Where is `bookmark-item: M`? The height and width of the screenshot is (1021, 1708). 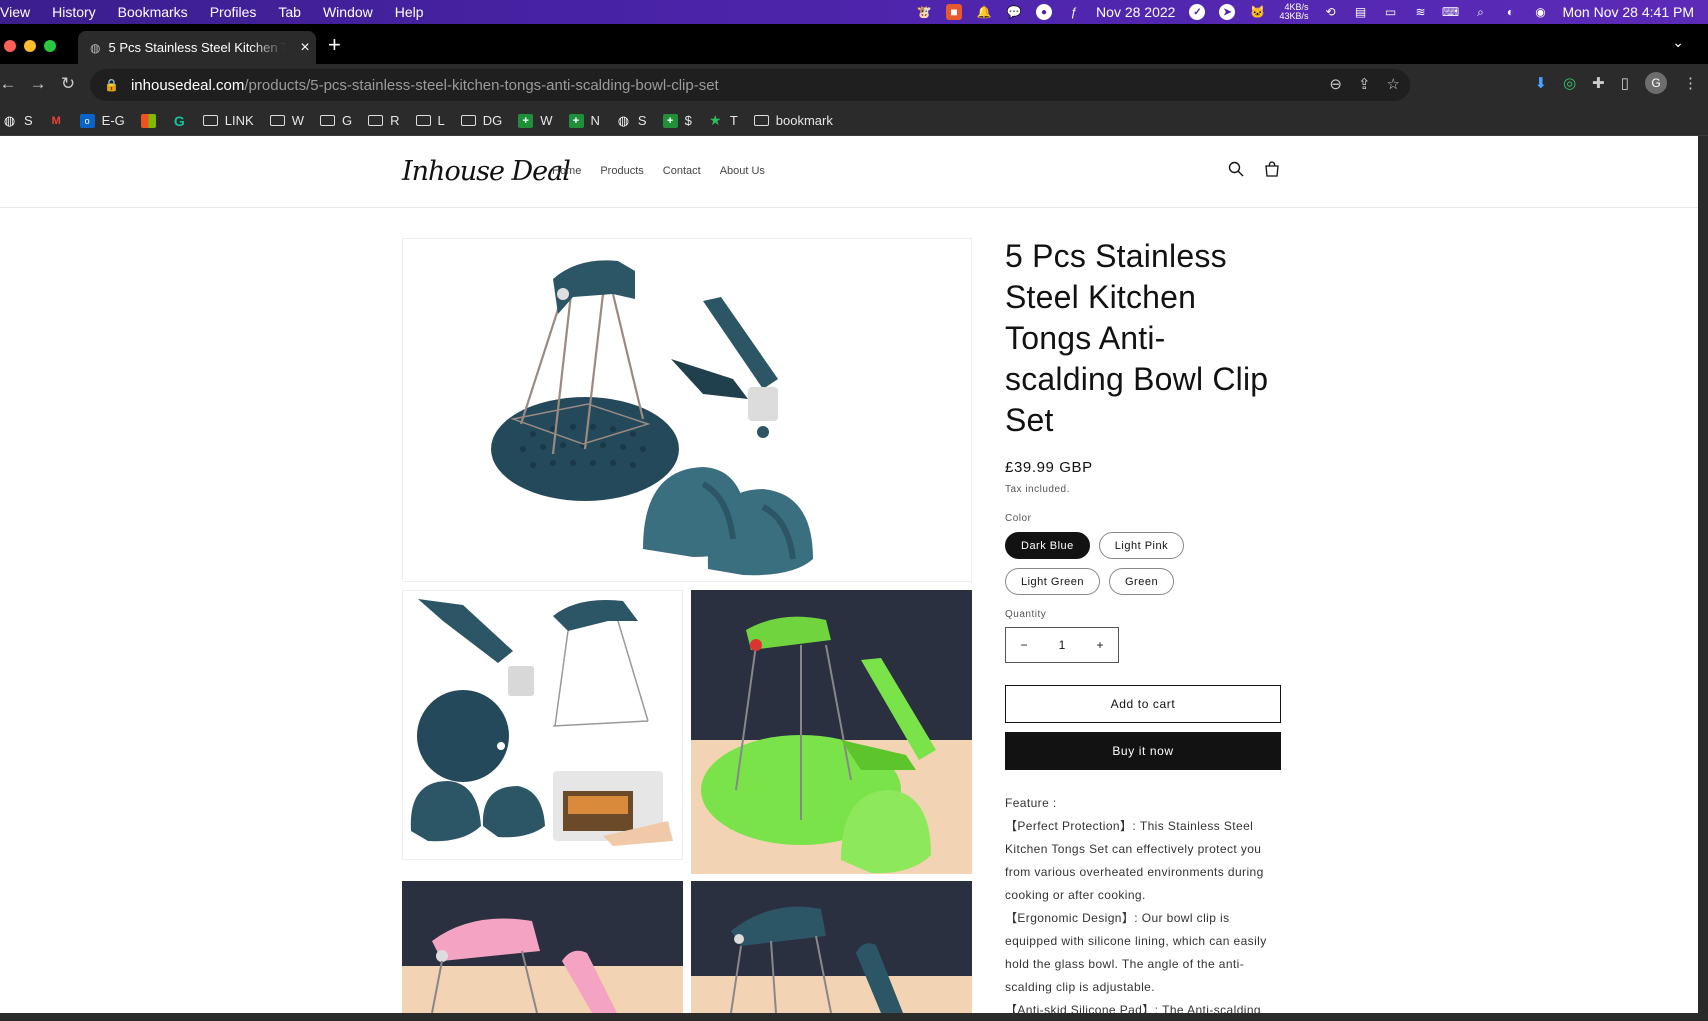 bookmark-item: M is located at coordinates (56, 121).